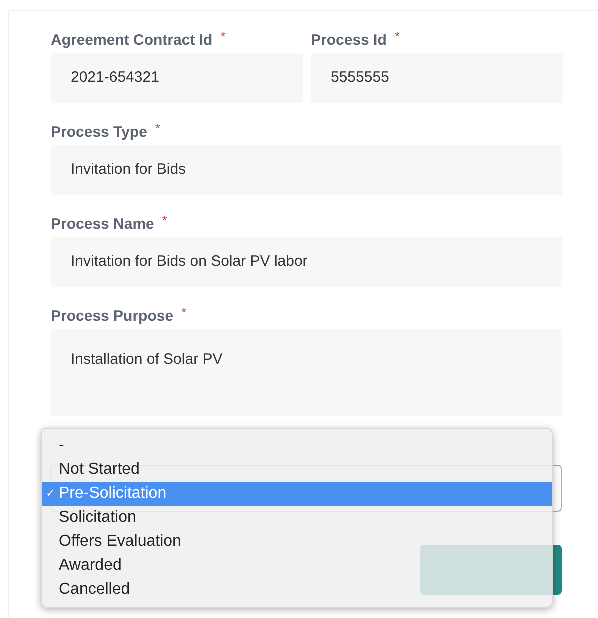 The height and width of the screenshot is (618, 598). Describe the element at coordinates (297, 446) in the screenshot. I see `dropdown-option: -` at that location.